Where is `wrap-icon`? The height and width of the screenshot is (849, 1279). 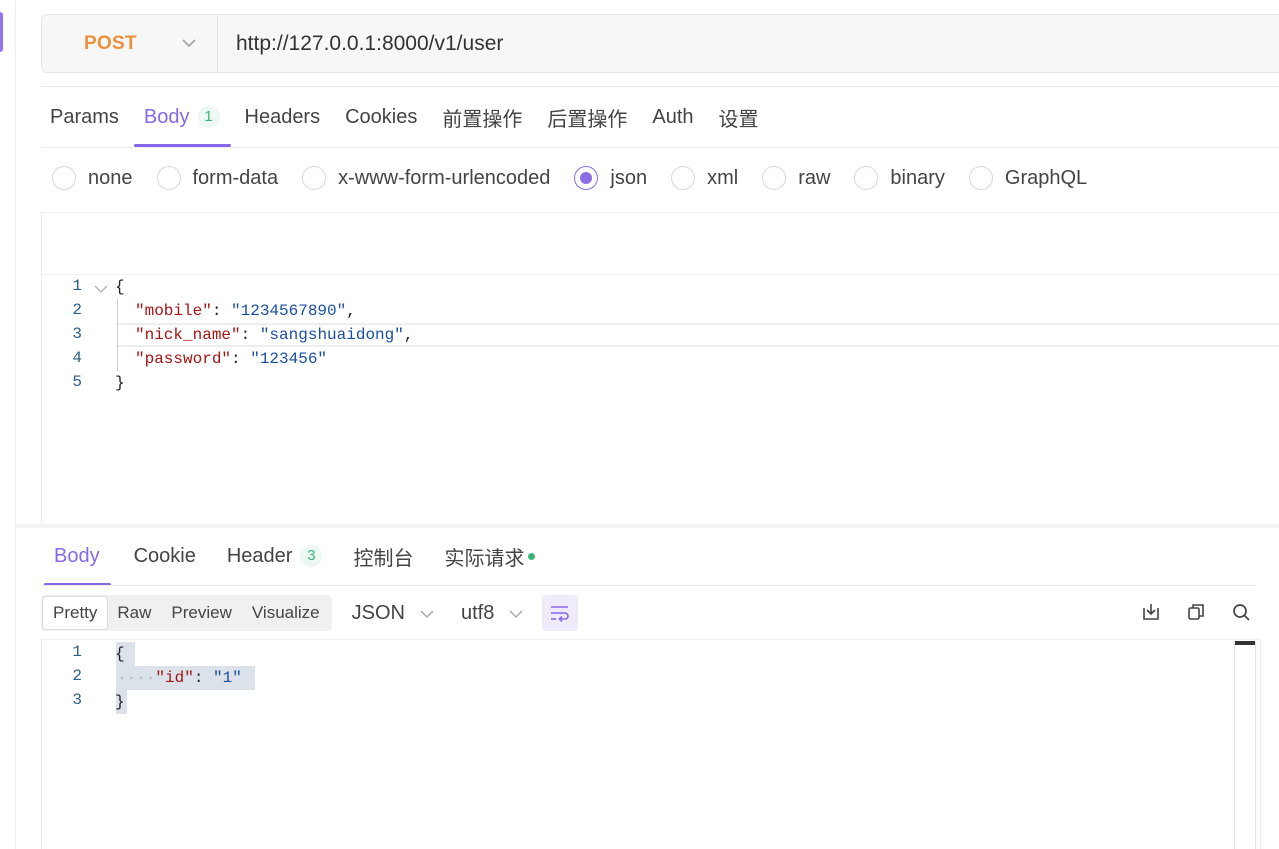
wrap-icon is located at coordinates (560, 614).